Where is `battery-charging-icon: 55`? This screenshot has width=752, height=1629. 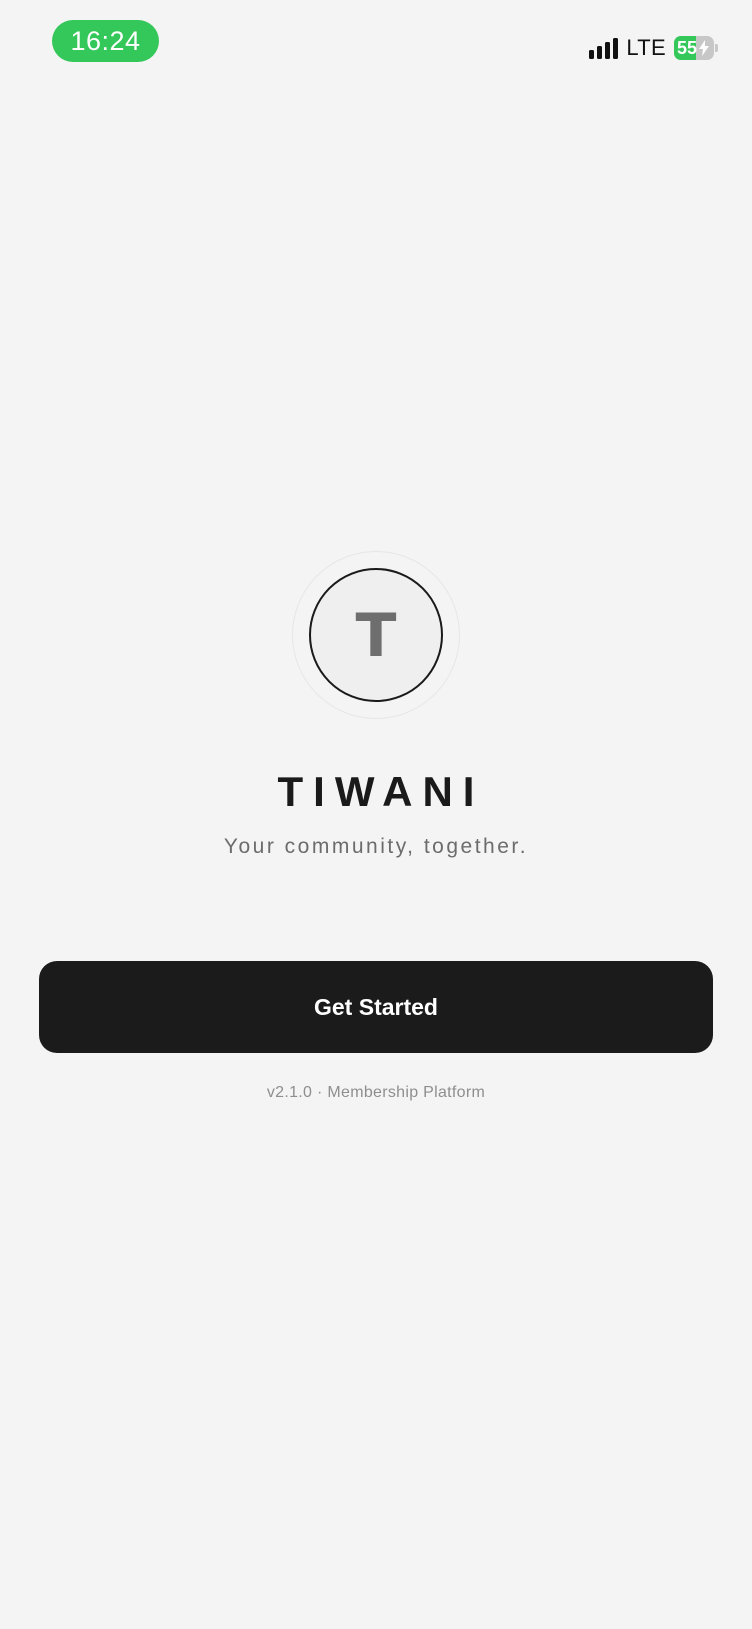 battery-charging-icon: 55 is located at coordinates (696, 48).